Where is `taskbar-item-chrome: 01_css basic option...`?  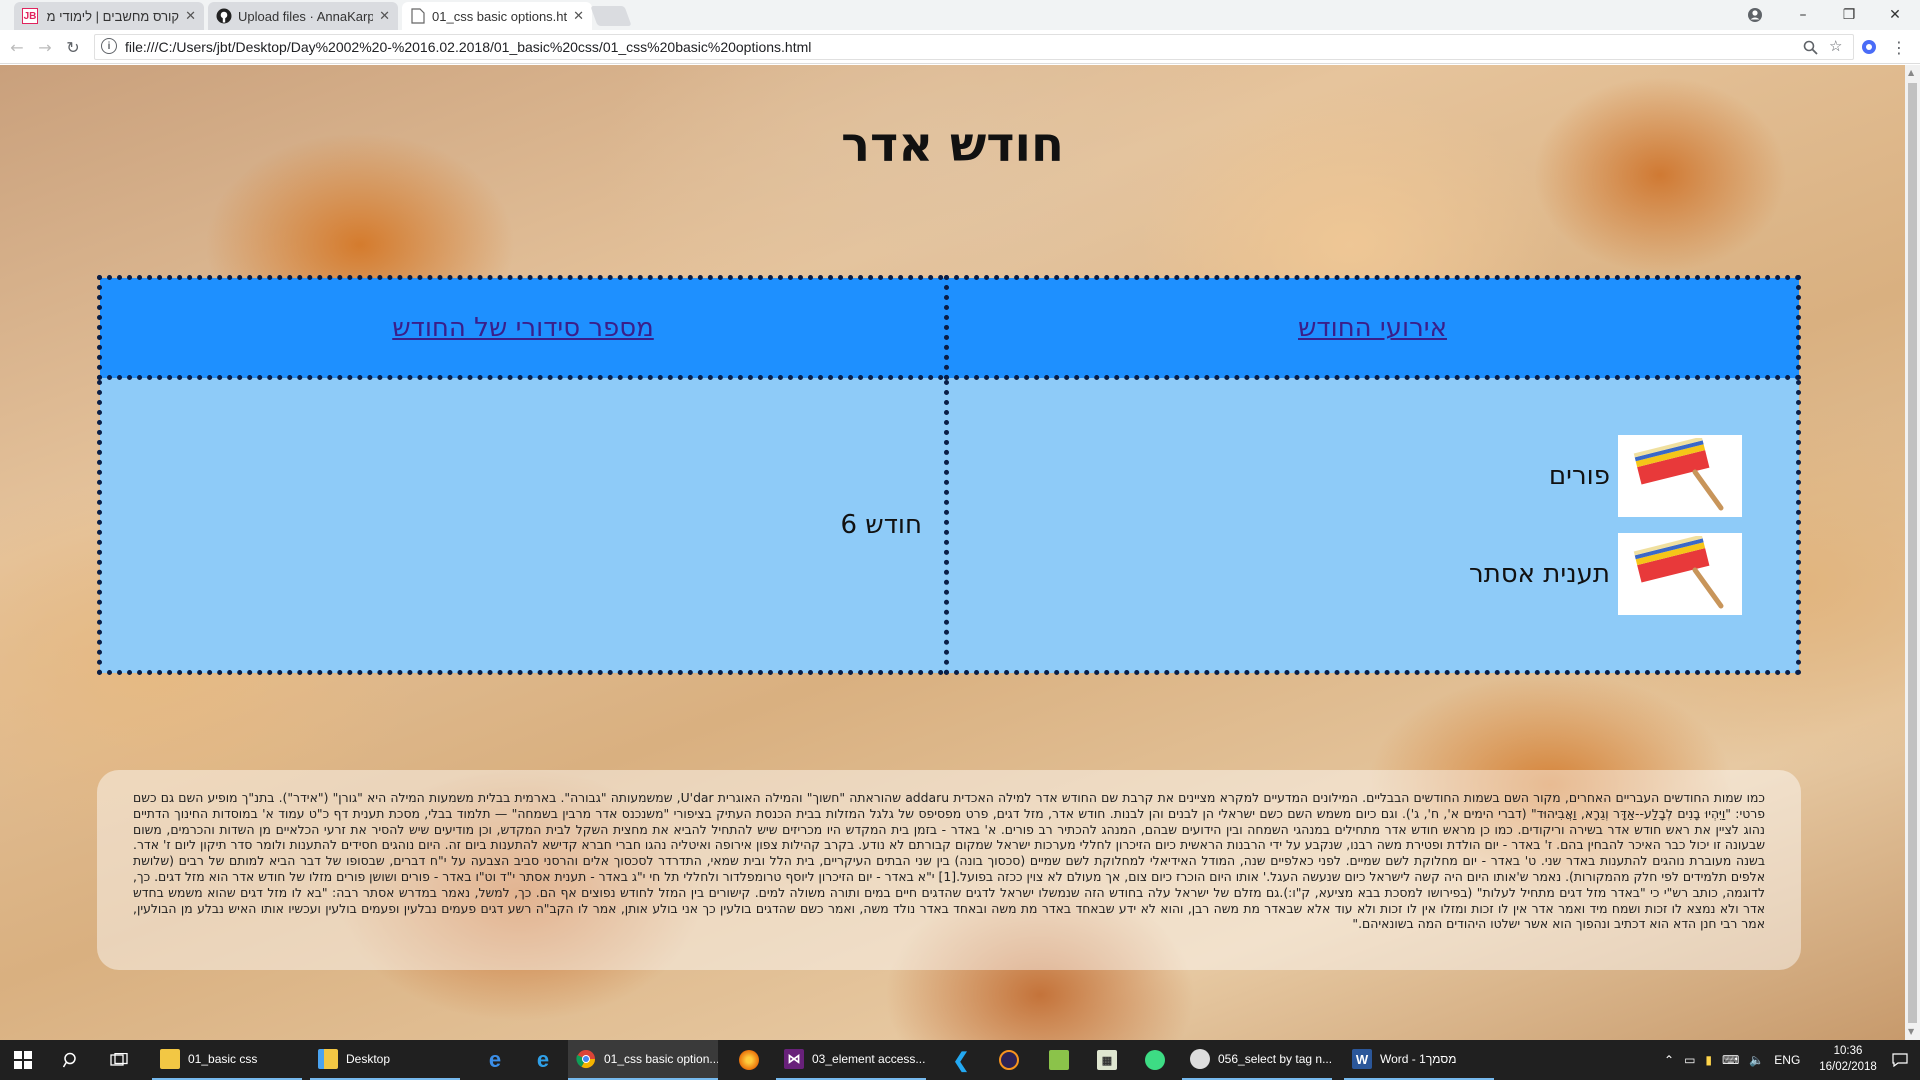 taskbar-item-chrome: 01_css basic option... is located at coordinates (643, 1060).